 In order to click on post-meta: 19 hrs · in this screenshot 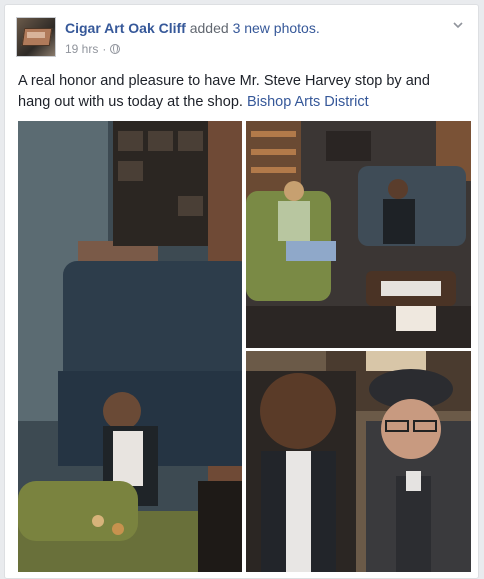, I will do `click(93, 49)`.